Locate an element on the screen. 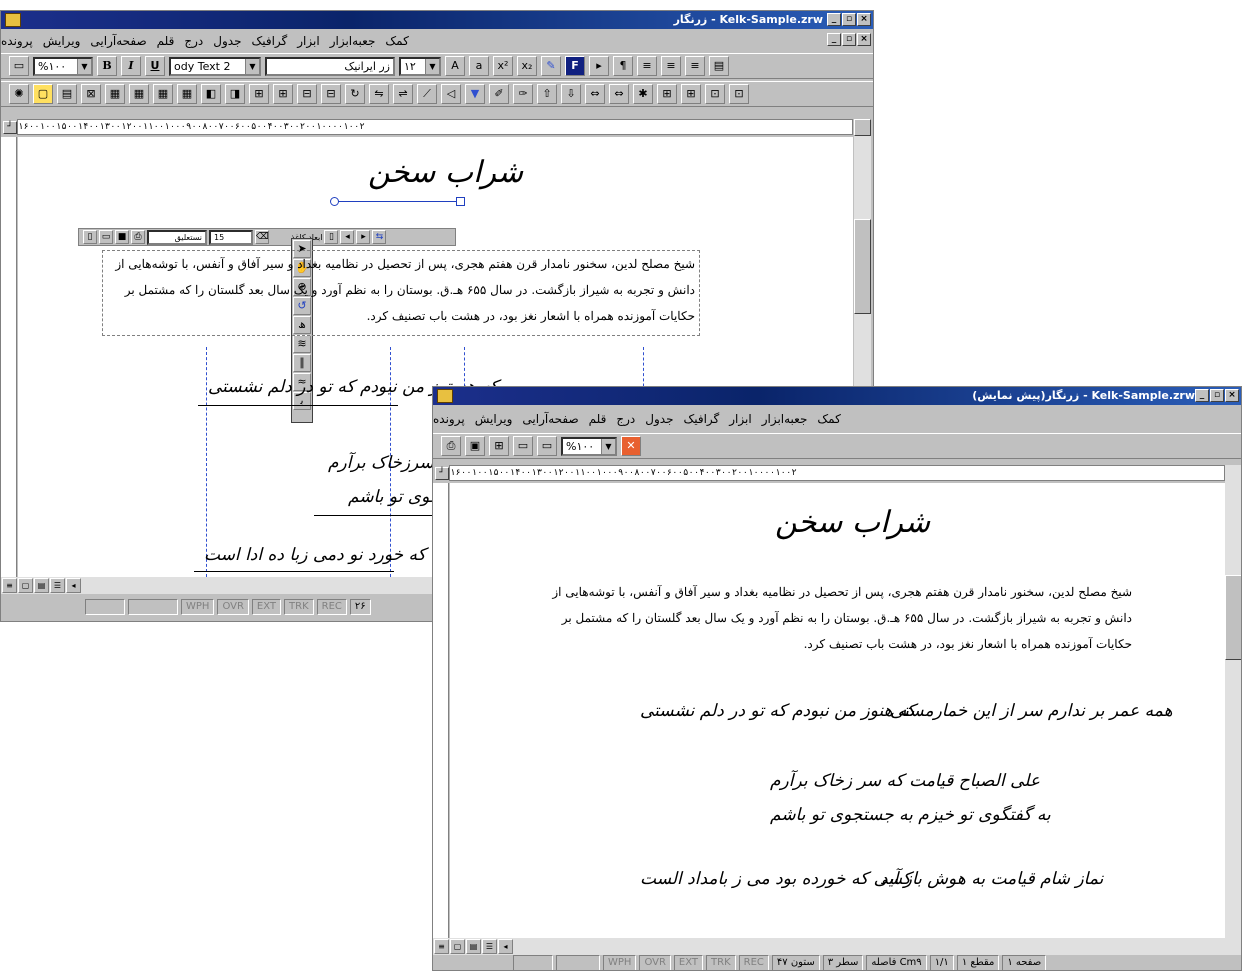 Image resolution: width=1242 pixels, height=971 pixels. tab-stop-button: ┘ is located at coordinates (10, 127).